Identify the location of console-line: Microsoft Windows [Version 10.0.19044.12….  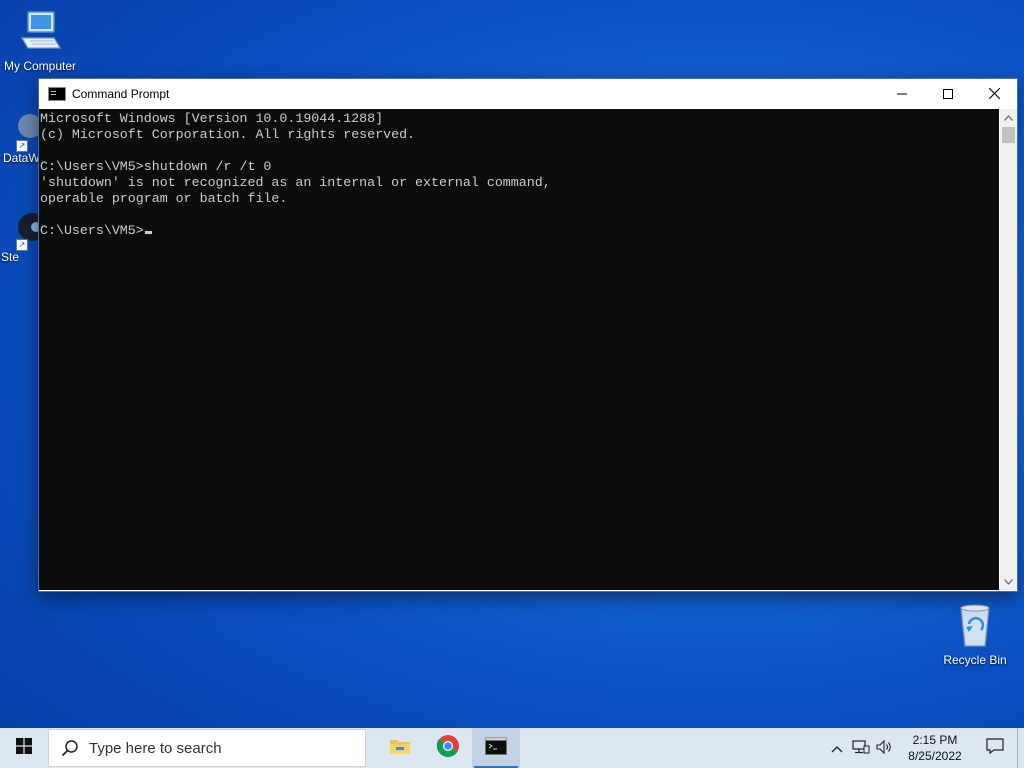
(212, 118).